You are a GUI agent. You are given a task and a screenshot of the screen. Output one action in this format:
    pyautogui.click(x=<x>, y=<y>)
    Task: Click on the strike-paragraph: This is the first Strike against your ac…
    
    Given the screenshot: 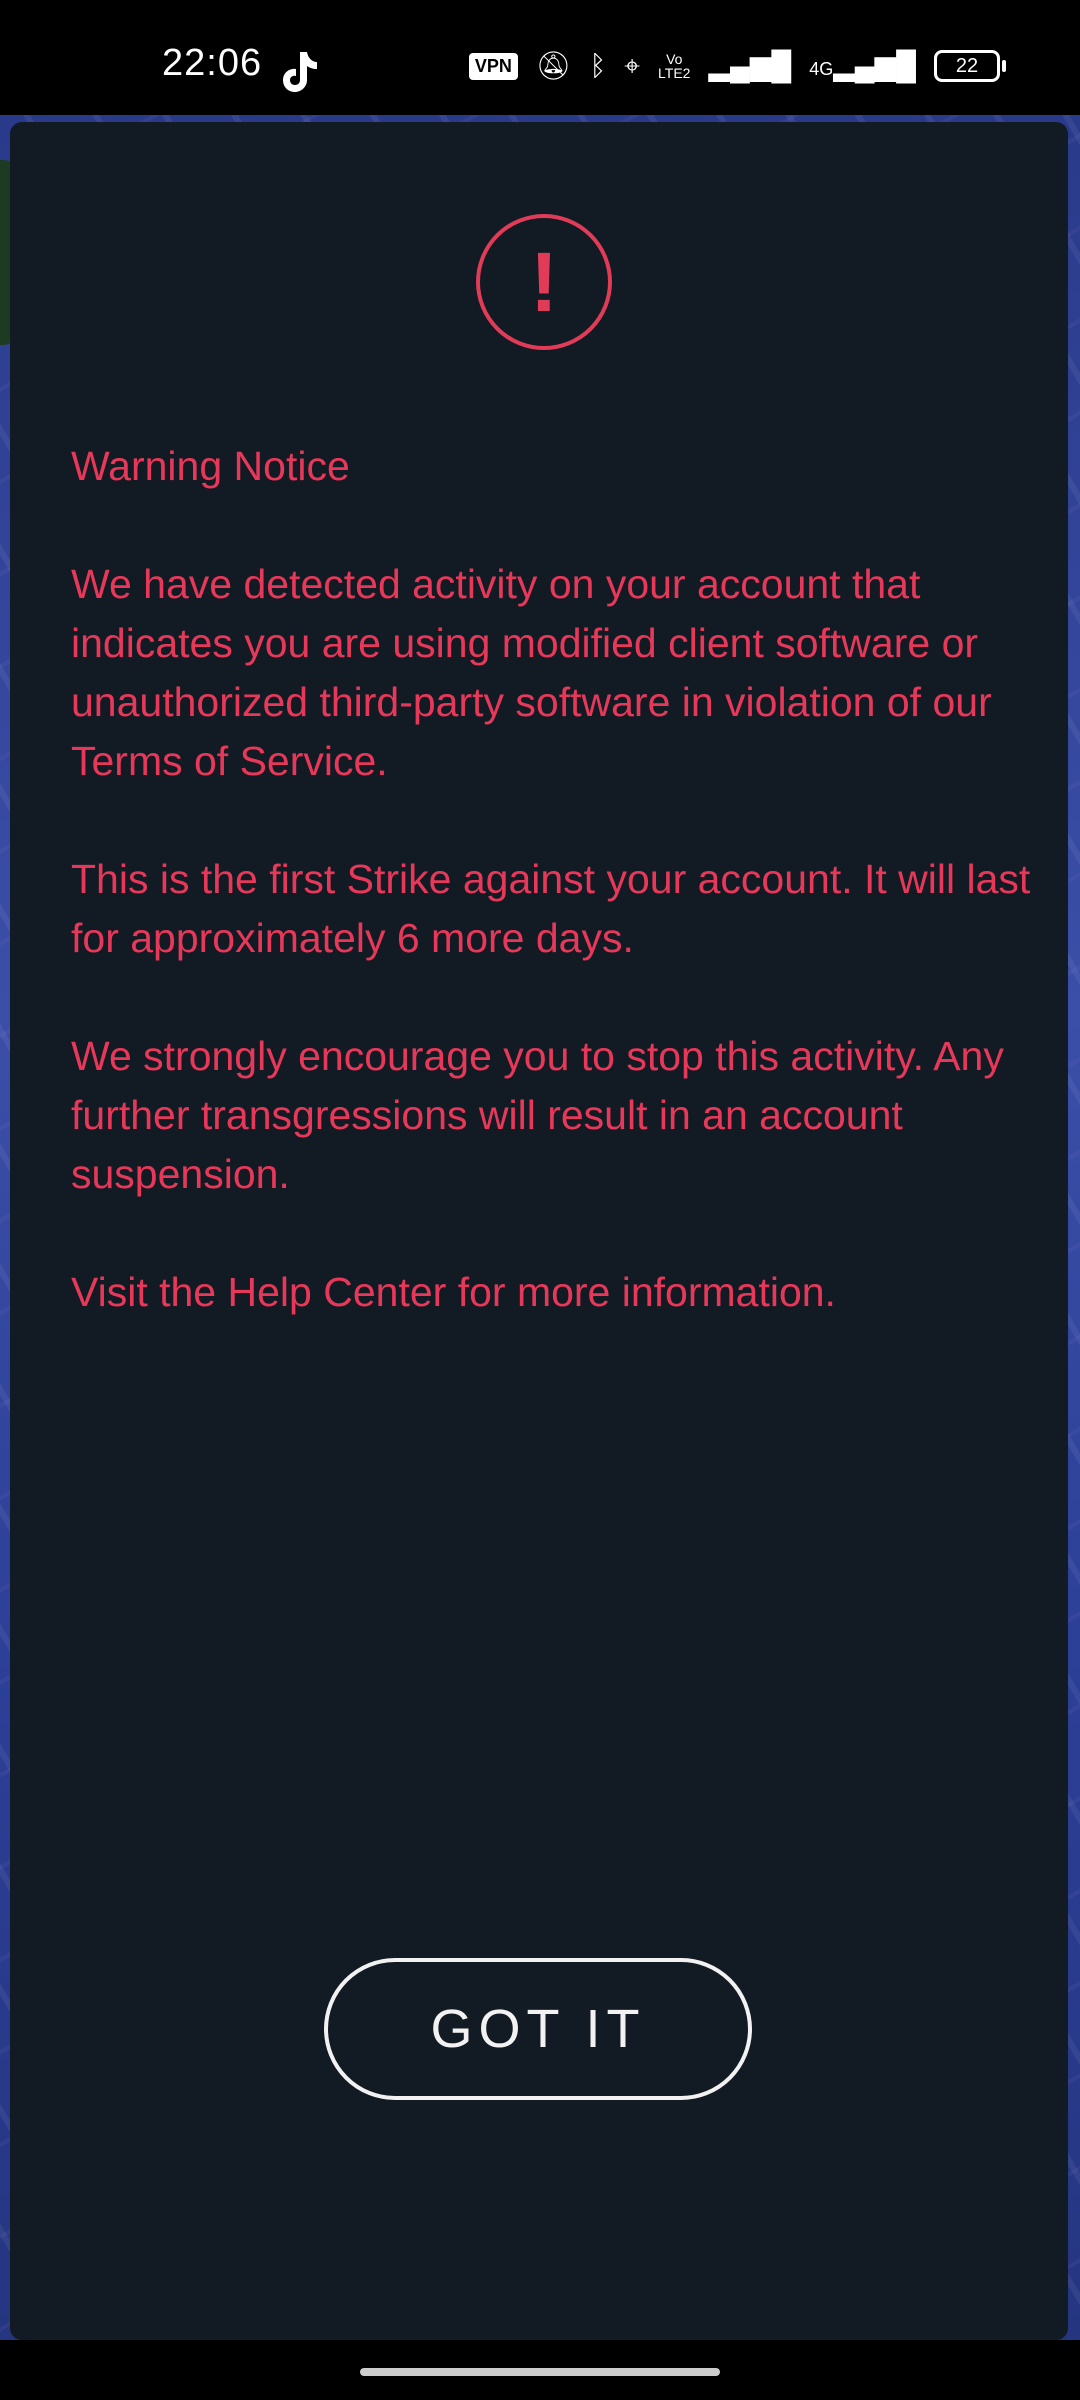 What is the action you would take?
    pyautogui.click(x=551, y=908)
    